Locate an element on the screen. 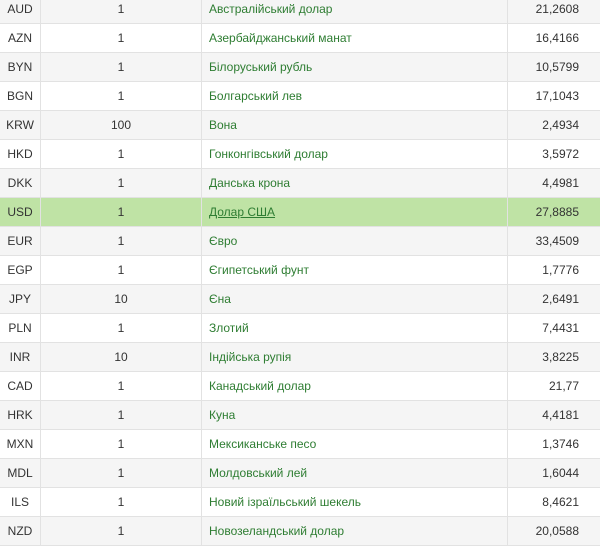 The height and width of the screenshot is (551, 600). currency-name-link: Мексиканське песо is located at coordinates (262, 444).